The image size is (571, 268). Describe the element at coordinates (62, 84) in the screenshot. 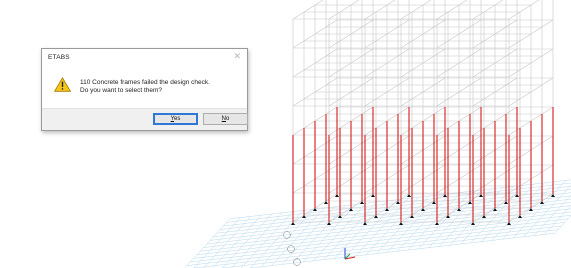

I see `warning-icon` at that location.